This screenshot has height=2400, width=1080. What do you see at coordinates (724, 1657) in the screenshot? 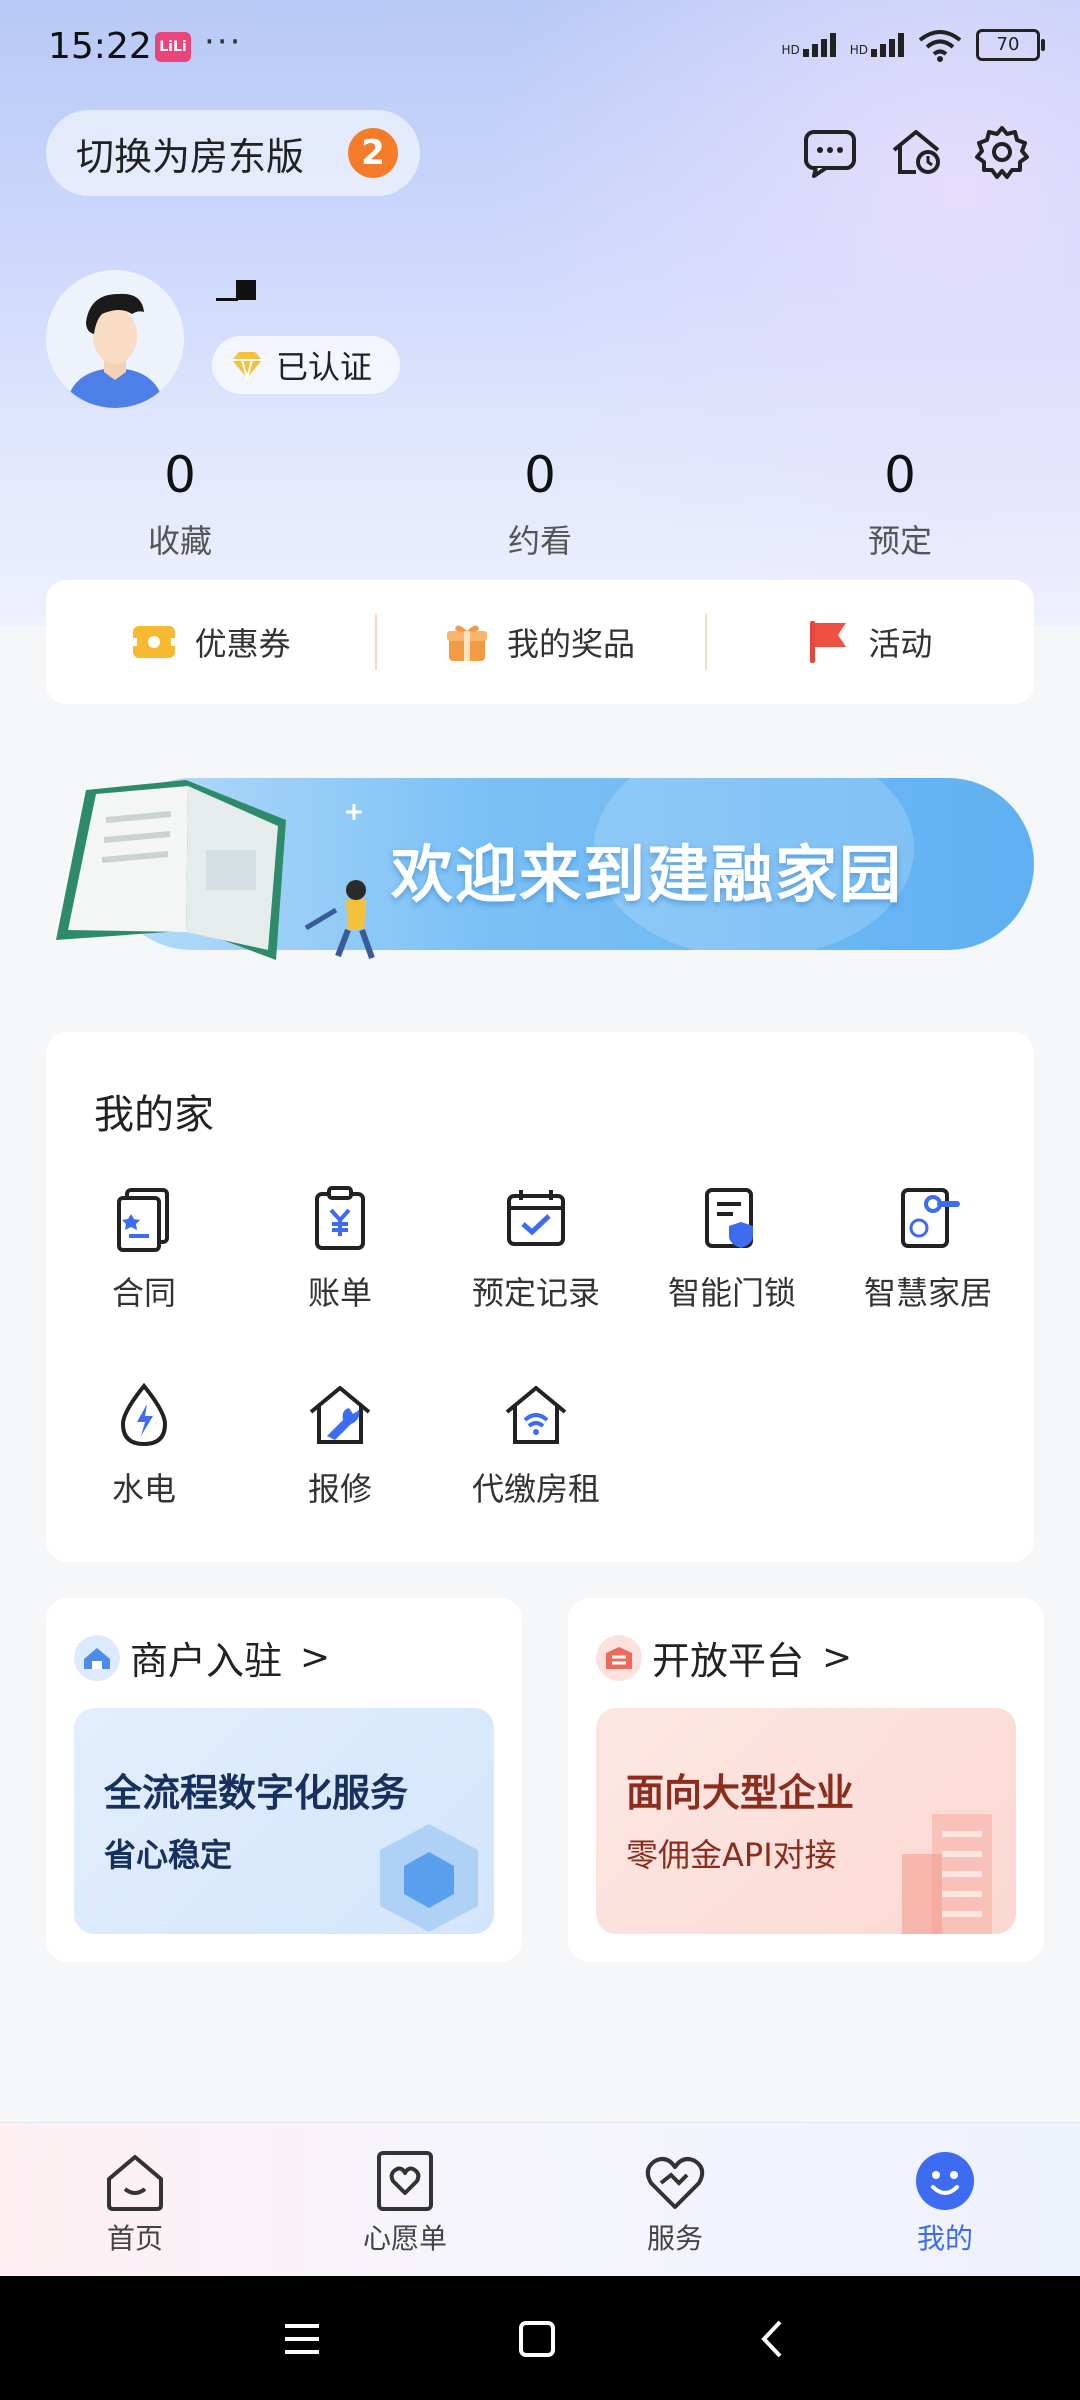
I see `platform-header: 开放平台 >` at bounding box center [724, 1657].